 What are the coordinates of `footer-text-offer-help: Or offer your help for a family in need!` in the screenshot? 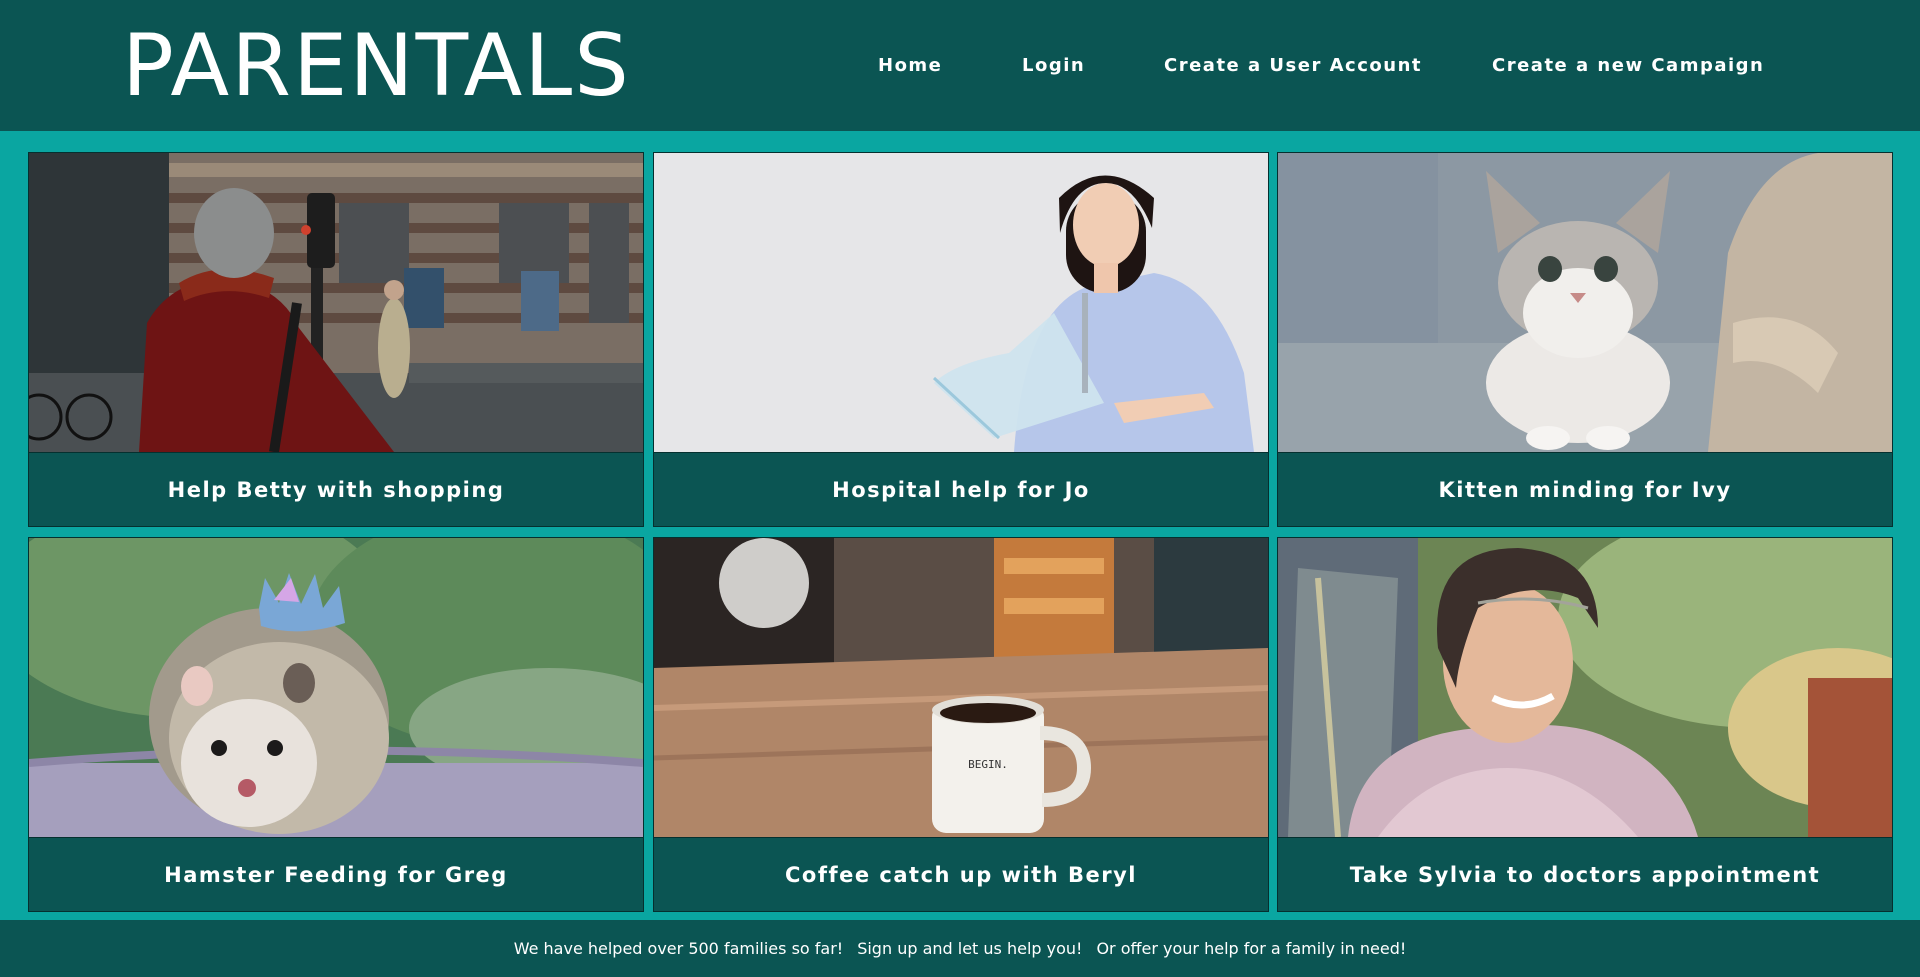 It's located at (1251, 948).